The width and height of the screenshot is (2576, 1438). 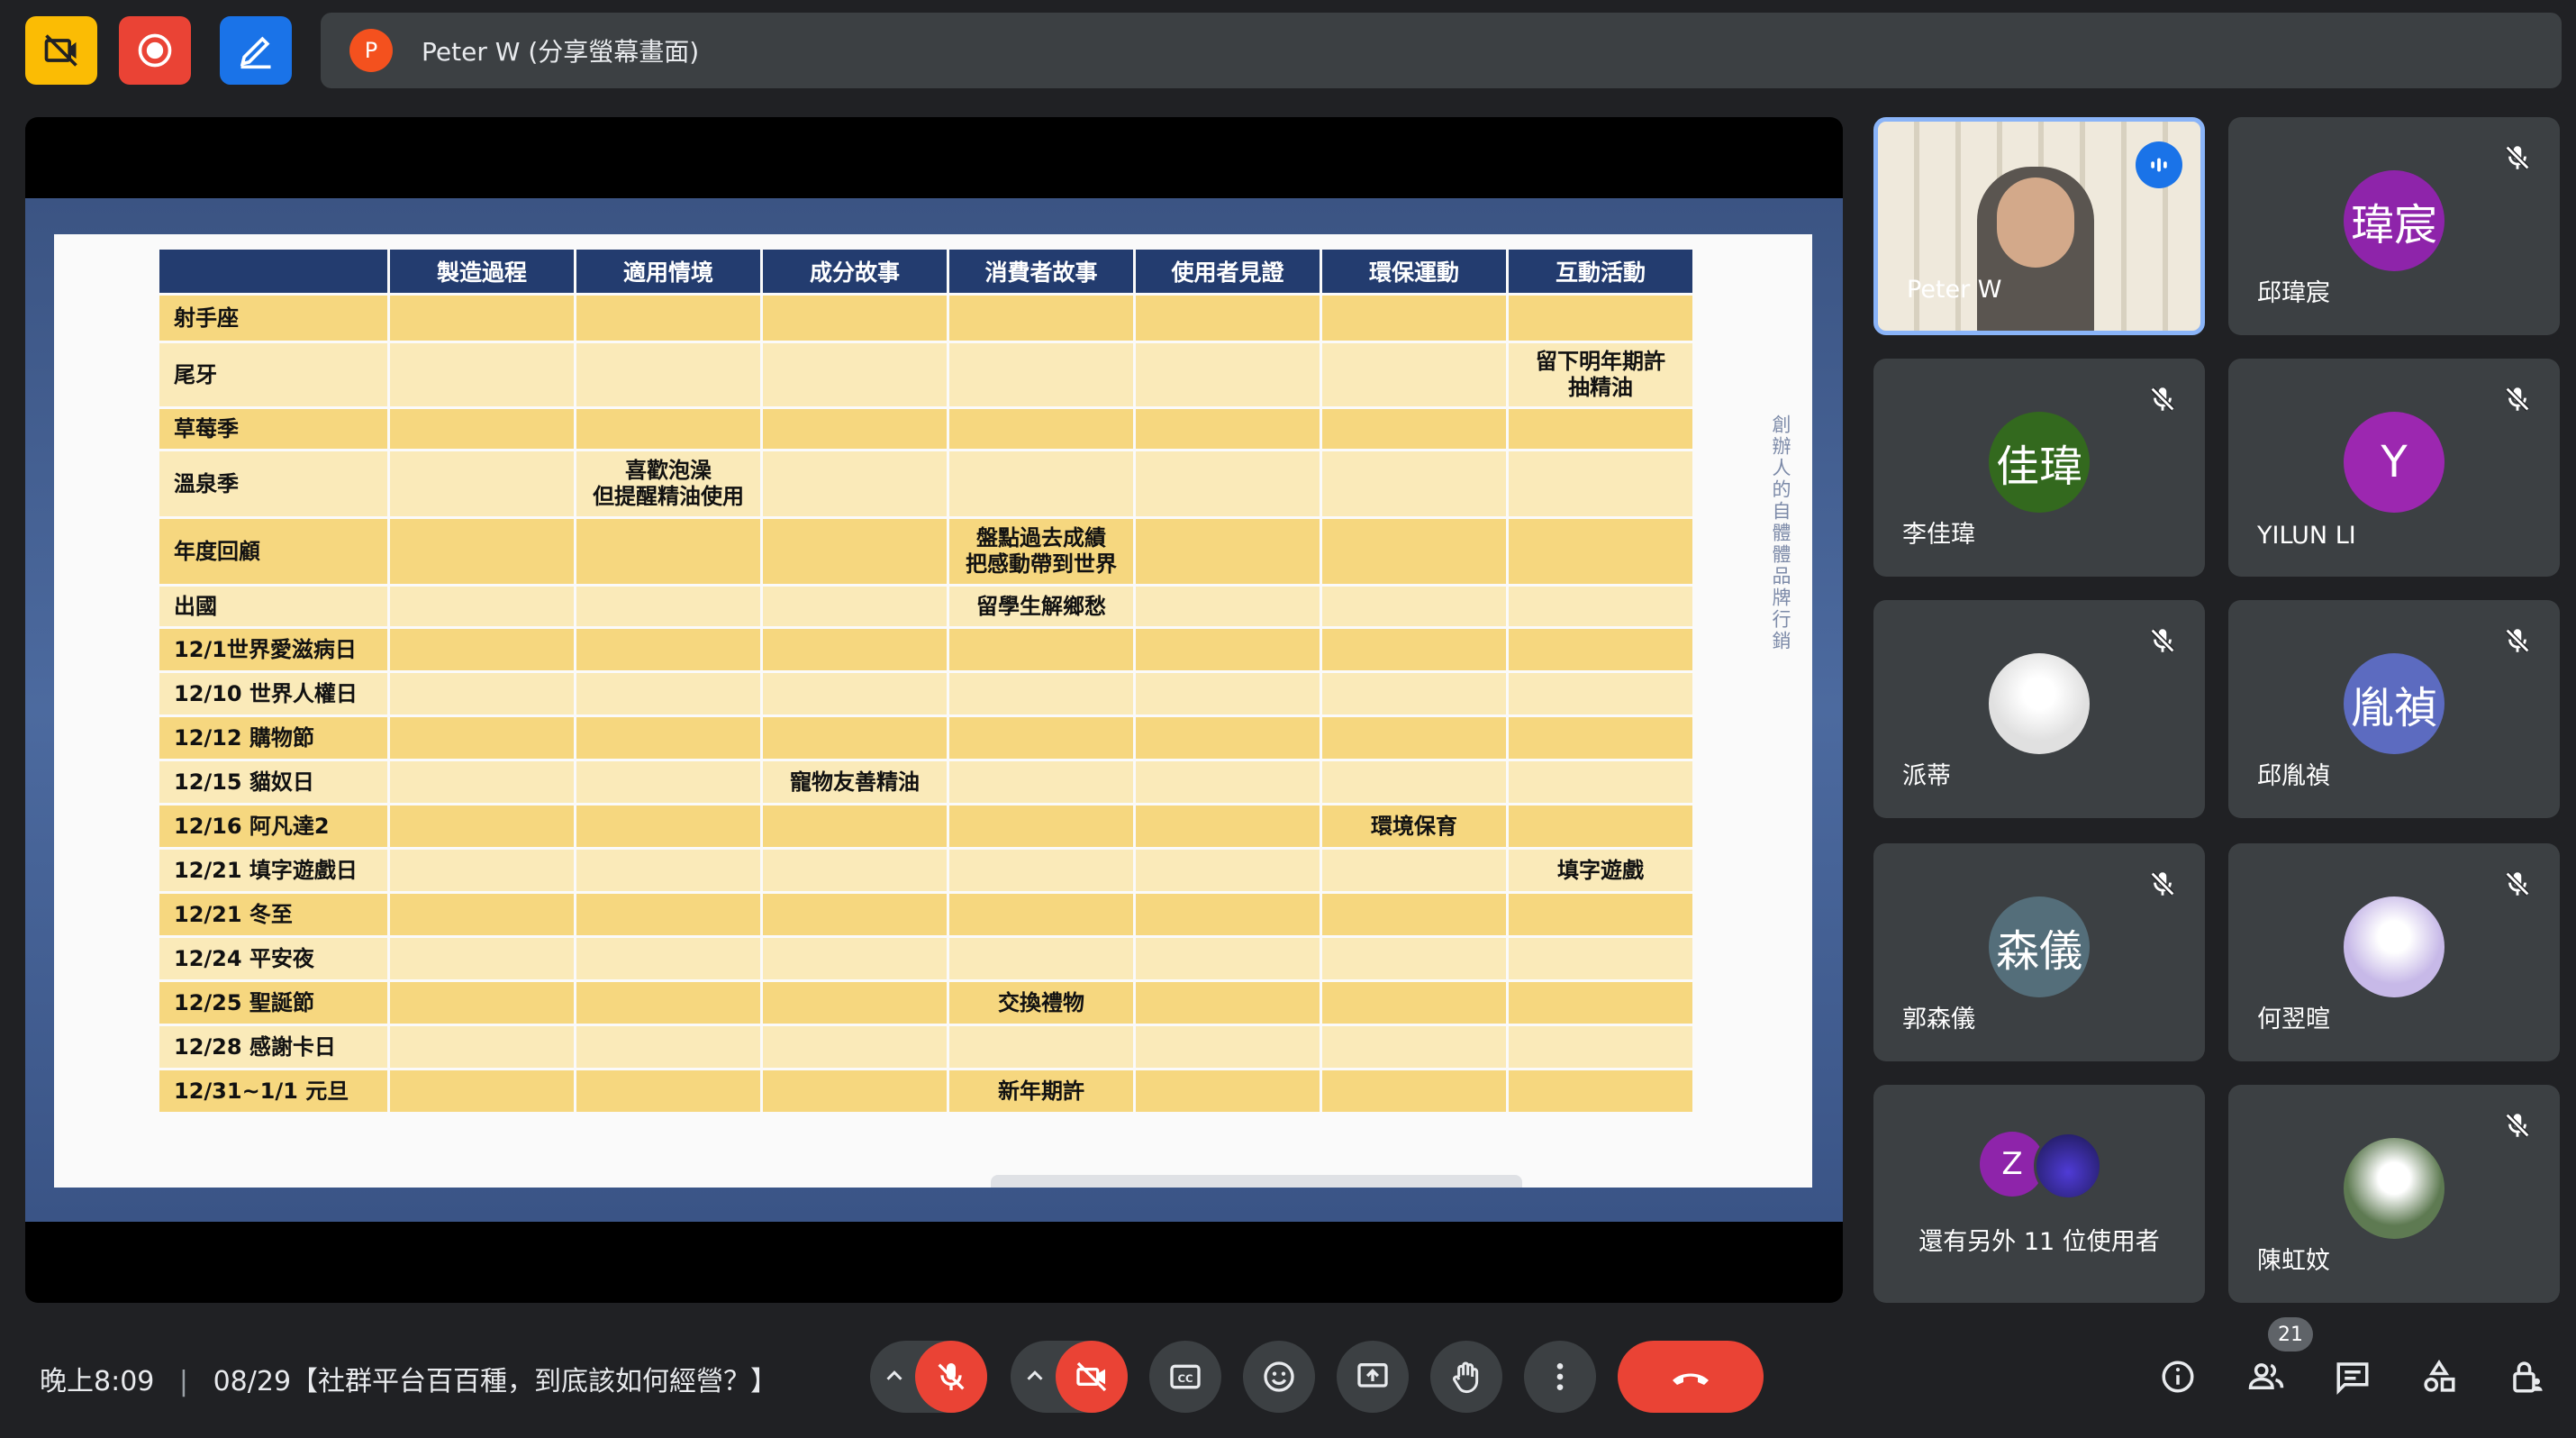 What do you see at coordinates (2394, 946) in the screenshot?
I see `participant-photo` at bounding box center [2394, 946].